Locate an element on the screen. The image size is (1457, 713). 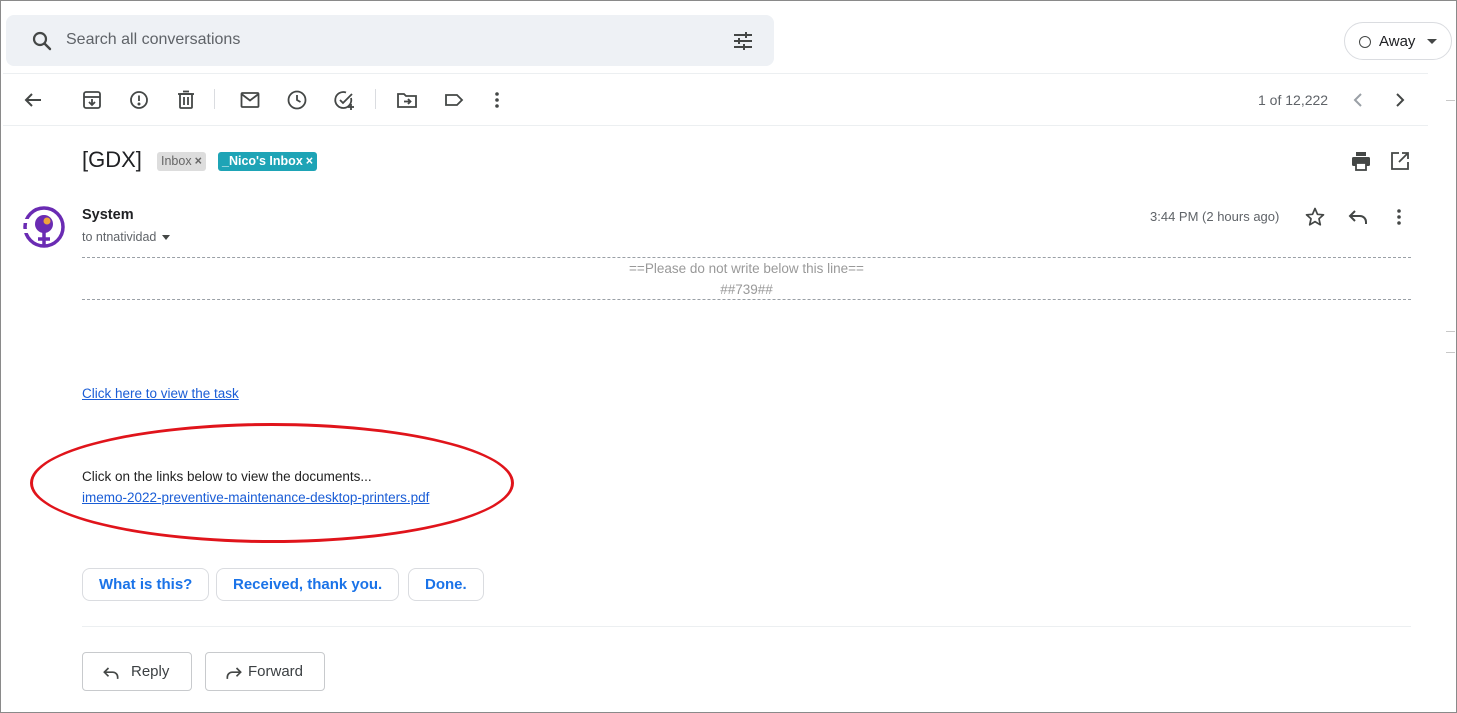
snooze-icon is located at coordinates (297, 100).